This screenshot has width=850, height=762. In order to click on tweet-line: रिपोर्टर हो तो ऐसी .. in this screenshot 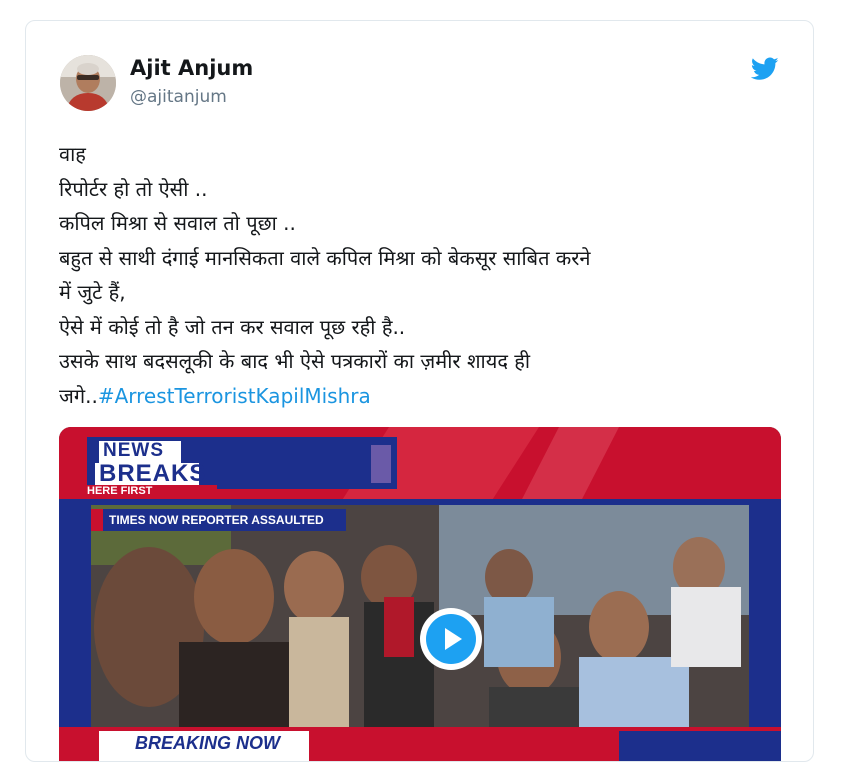, I will do `click(133, 188)`.